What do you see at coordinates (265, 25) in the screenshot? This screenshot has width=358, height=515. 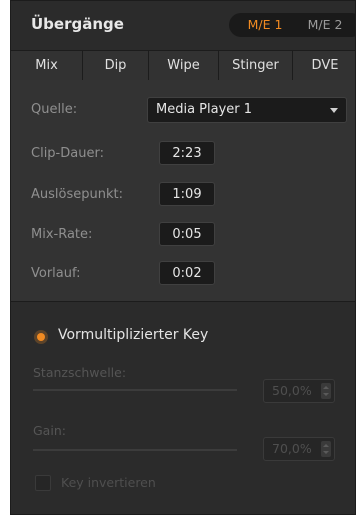 I see `me1-button: M/E 1` at bounding box center [265, 25].